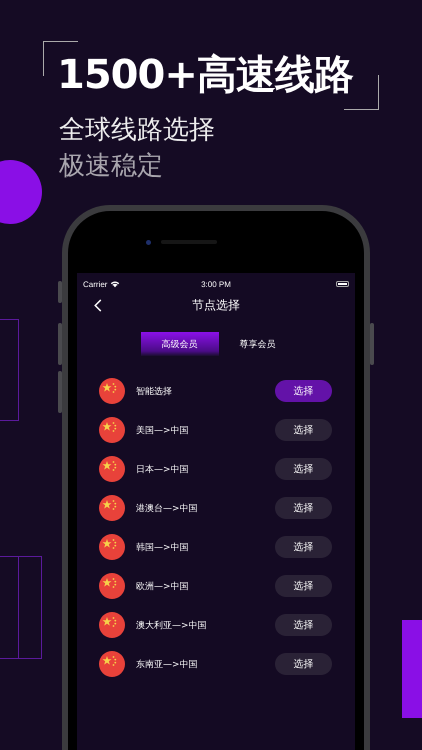 Image resolution: width=422 pixels, height=750 pixels. Describe the element at coordinates (148, 242) in the screenshot. I see `camera-icon` at that location.